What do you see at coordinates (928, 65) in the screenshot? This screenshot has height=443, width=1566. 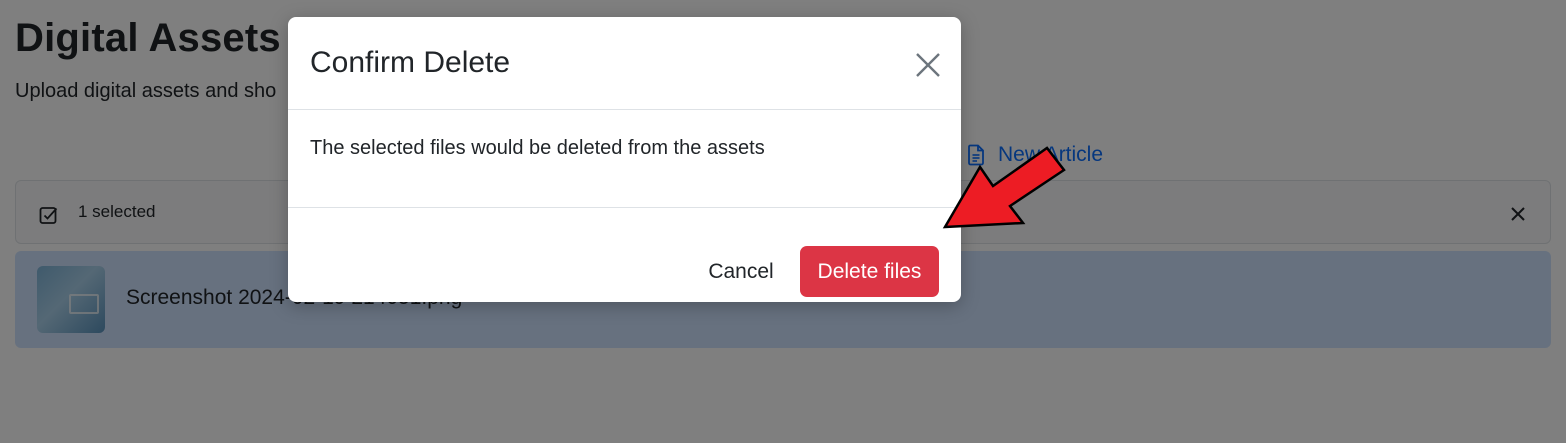 I see `close-icon` at bounding box center [928, 65].